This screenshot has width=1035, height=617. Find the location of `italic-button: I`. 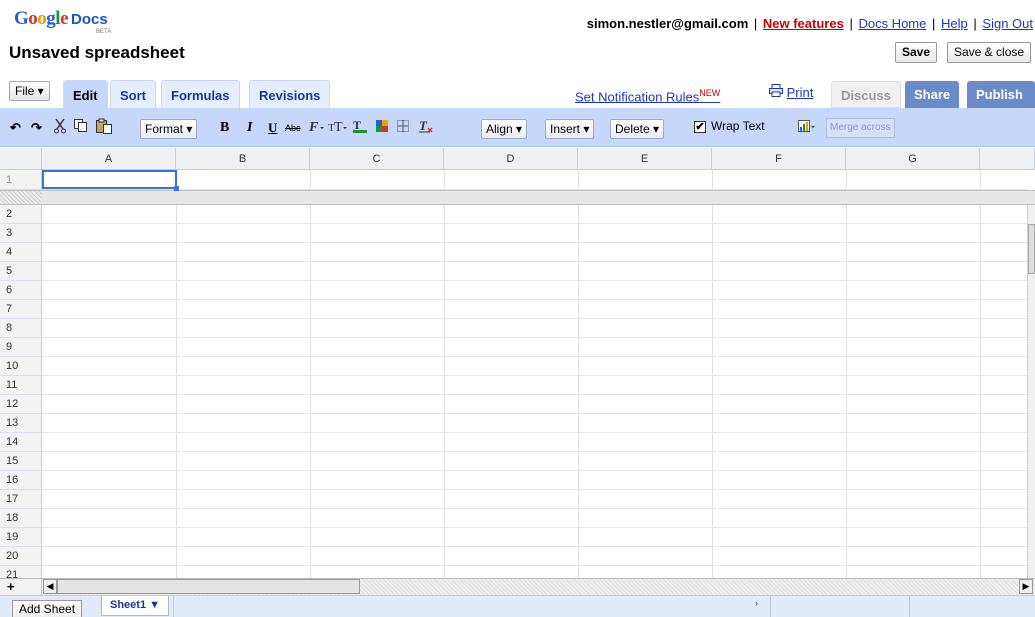

italic-button: I is located at coordinates (249, 128).